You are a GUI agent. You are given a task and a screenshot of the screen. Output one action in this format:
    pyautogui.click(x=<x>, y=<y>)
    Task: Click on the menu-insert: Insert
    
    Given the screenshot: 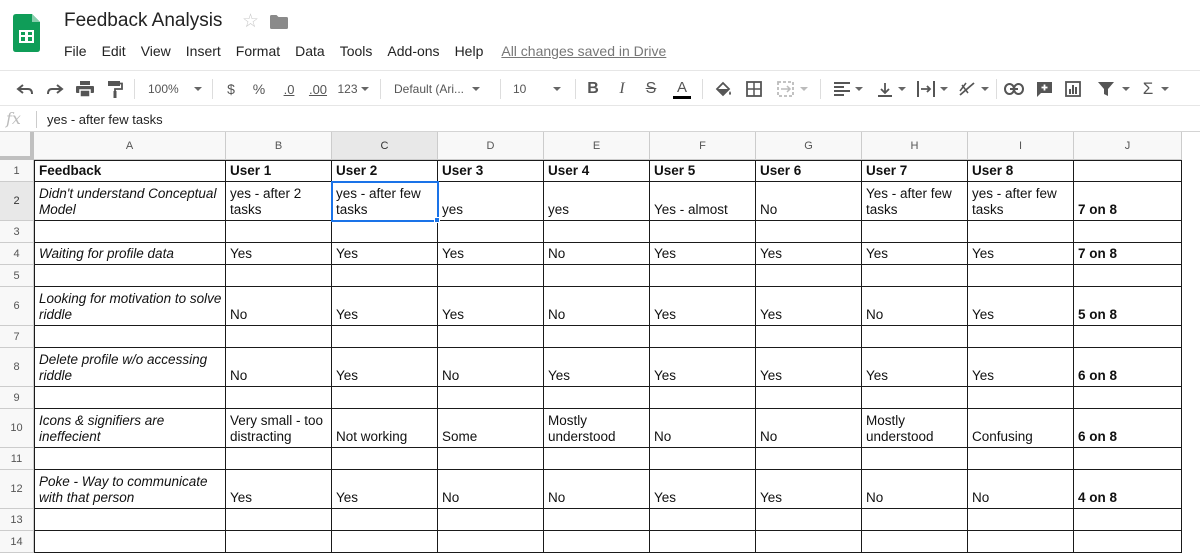 What is the action you would take?
    pyautogui.click(x=203, y=51)
    